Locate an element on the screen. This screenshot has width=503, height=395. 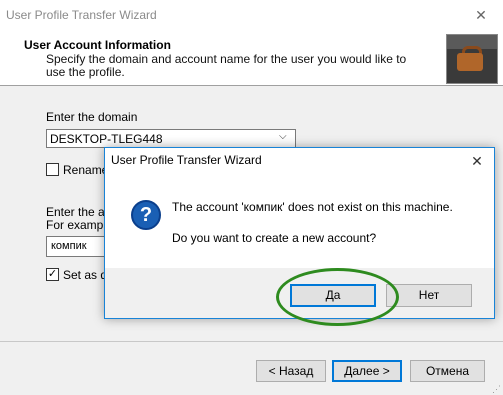
next-button: Далее > is located at coordinates (367, 371).